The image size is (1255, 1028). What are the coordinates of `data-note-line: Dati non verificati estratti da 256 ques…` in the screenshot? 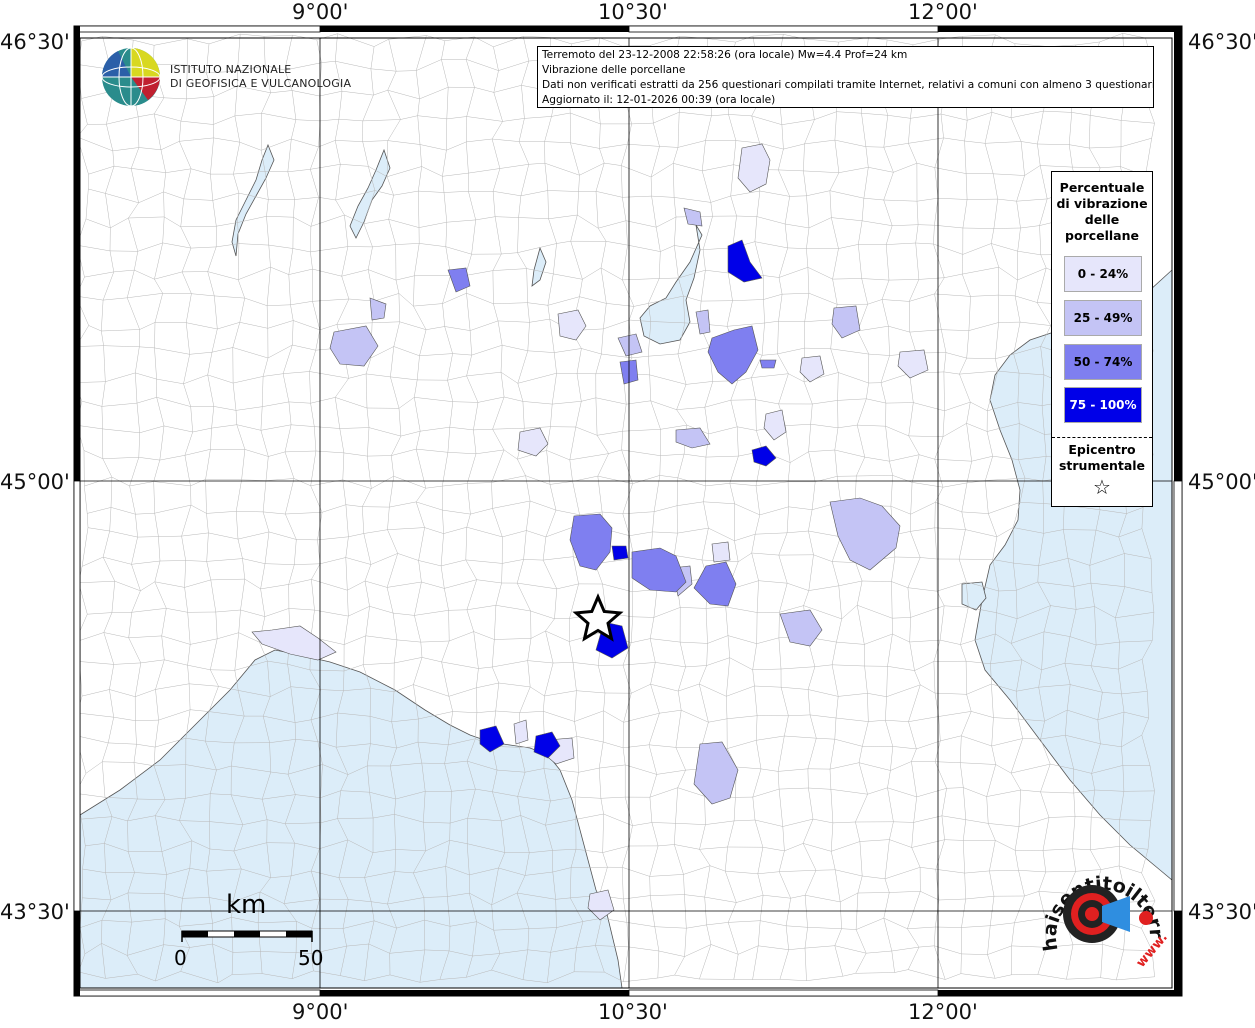 It's located at (848, 85).